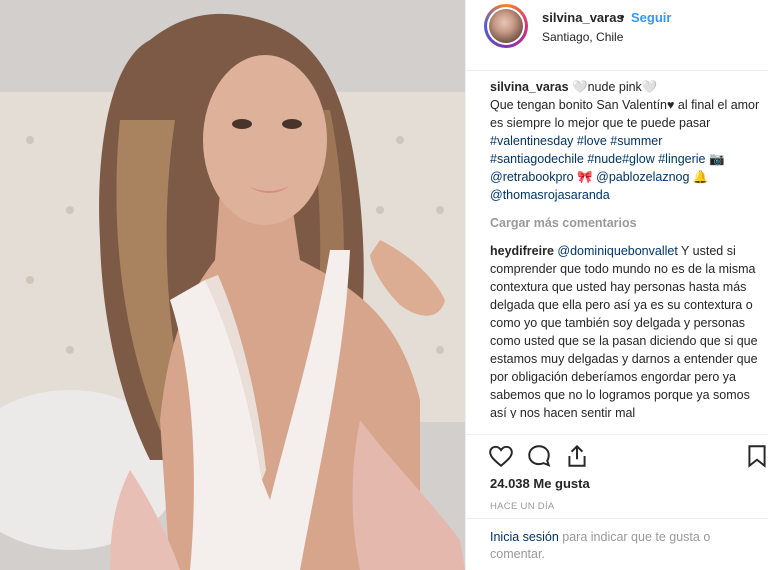  I want to click on share-icon, so click(577, 456).